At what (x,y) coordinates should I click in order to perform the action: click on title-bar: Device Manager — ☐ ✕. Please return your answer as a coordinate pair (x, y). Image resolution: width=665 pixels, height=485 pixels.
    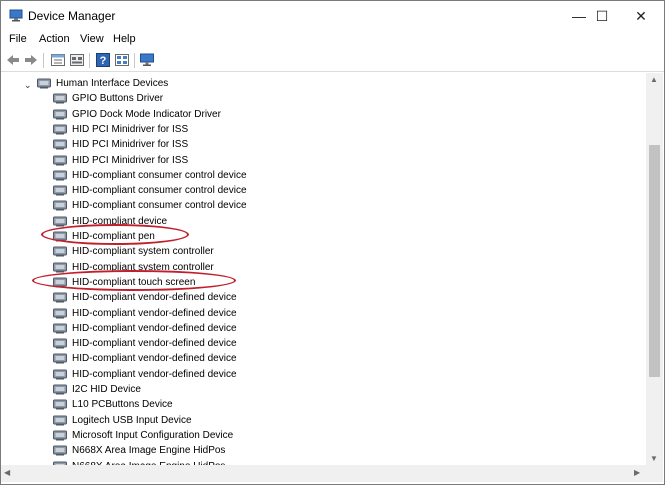
    Looking at the image, I should click on (332, 16).